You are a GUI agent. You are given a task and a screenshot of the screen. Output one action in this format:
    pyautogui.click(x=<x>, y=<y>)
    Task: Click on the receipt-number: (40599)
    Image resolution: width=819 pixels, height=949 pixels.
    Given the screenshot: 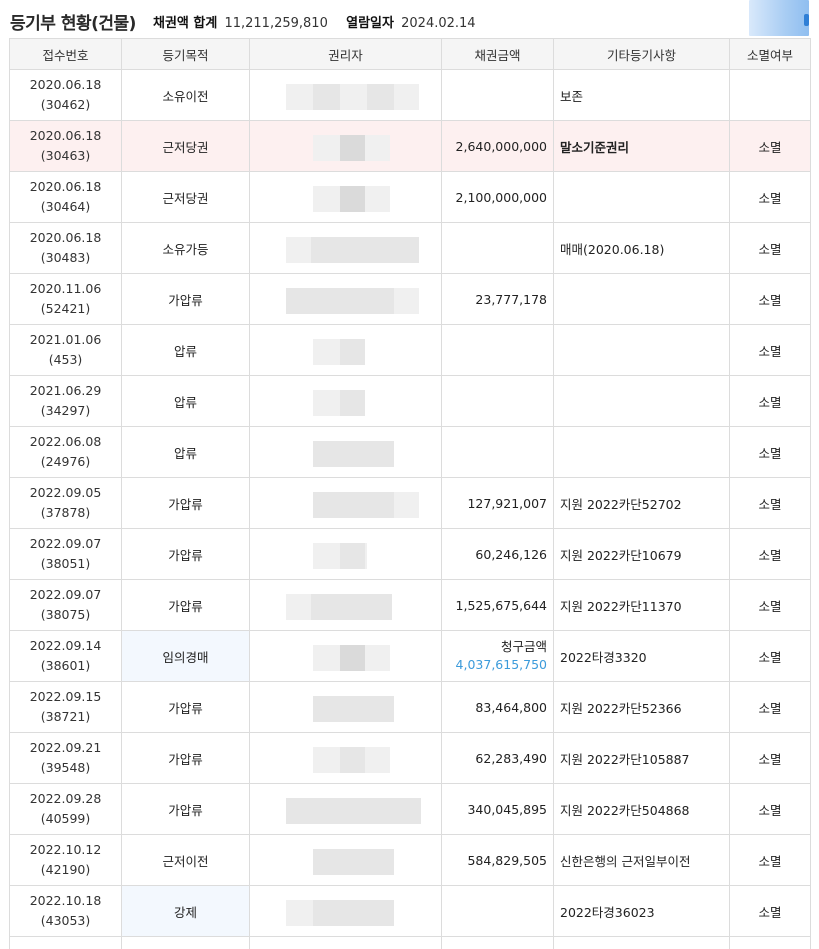 What is the action you would take?
    pyautogui.click(x=65, y=819)
    